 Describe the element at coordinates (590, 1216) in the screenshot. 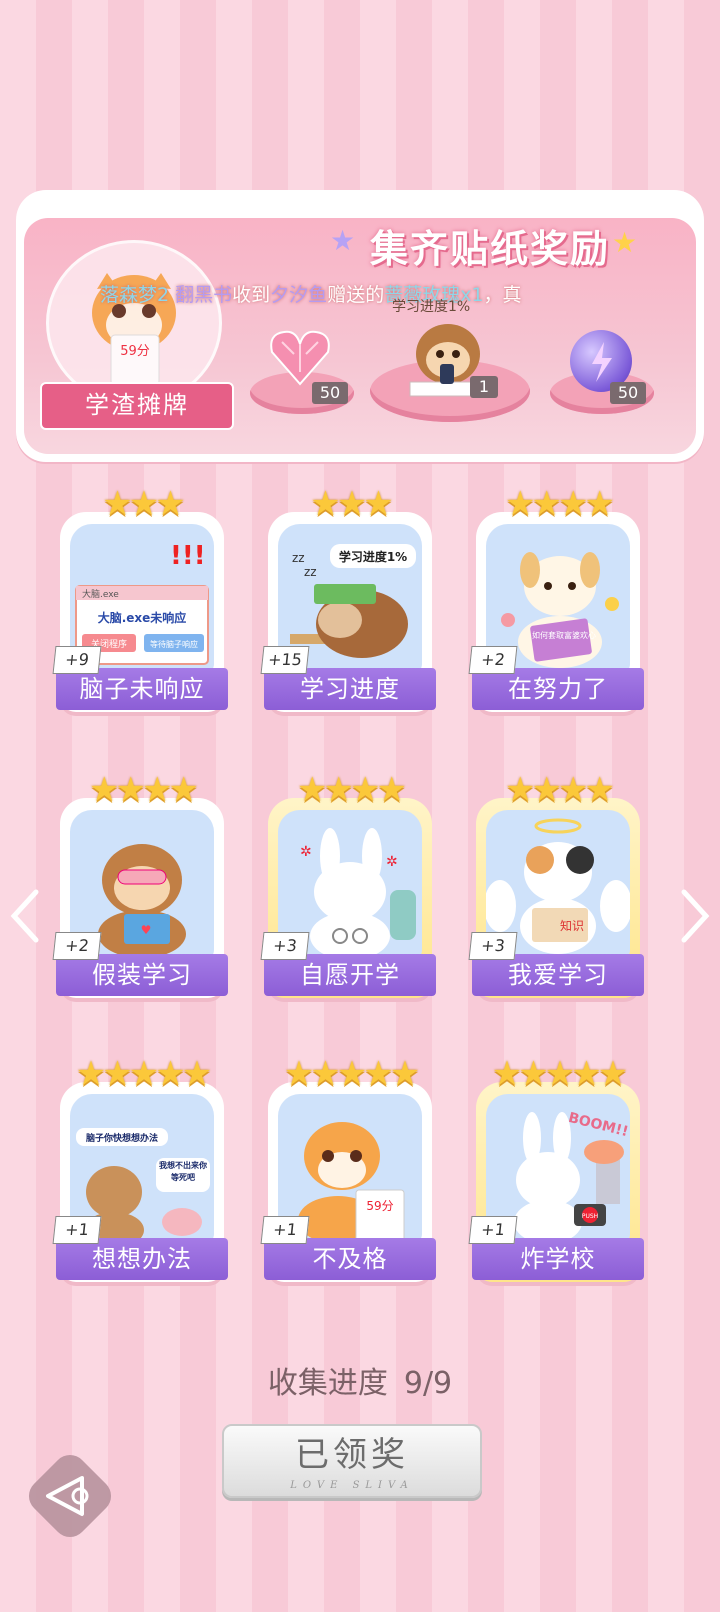

I see `svg-text: PUSH` at that location.